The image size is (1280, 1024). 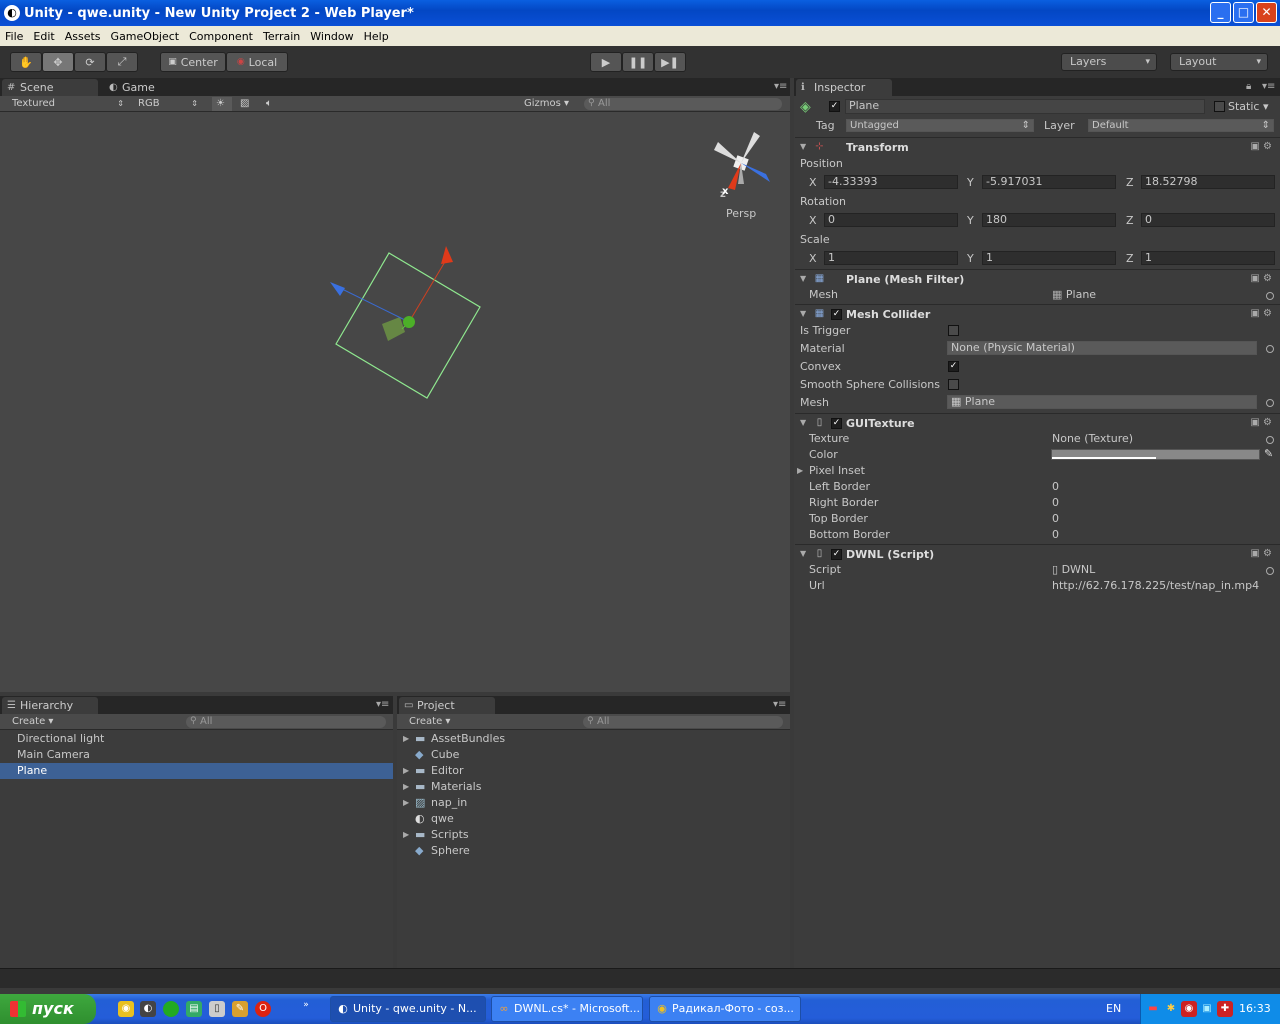 I want to click on scene-search-input: All, so click(x=683, y=103).